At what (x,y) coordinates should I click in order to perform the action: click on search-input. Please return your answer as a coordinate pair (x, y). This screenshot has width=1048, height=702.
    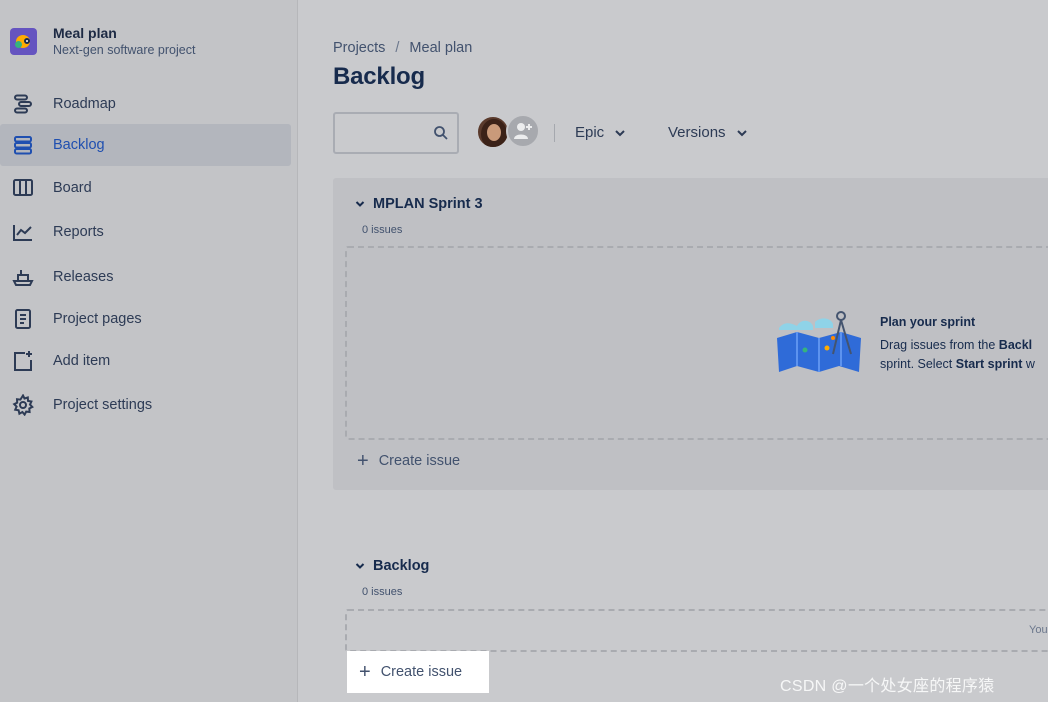
    Looking at the image, I should click on (396, 133).